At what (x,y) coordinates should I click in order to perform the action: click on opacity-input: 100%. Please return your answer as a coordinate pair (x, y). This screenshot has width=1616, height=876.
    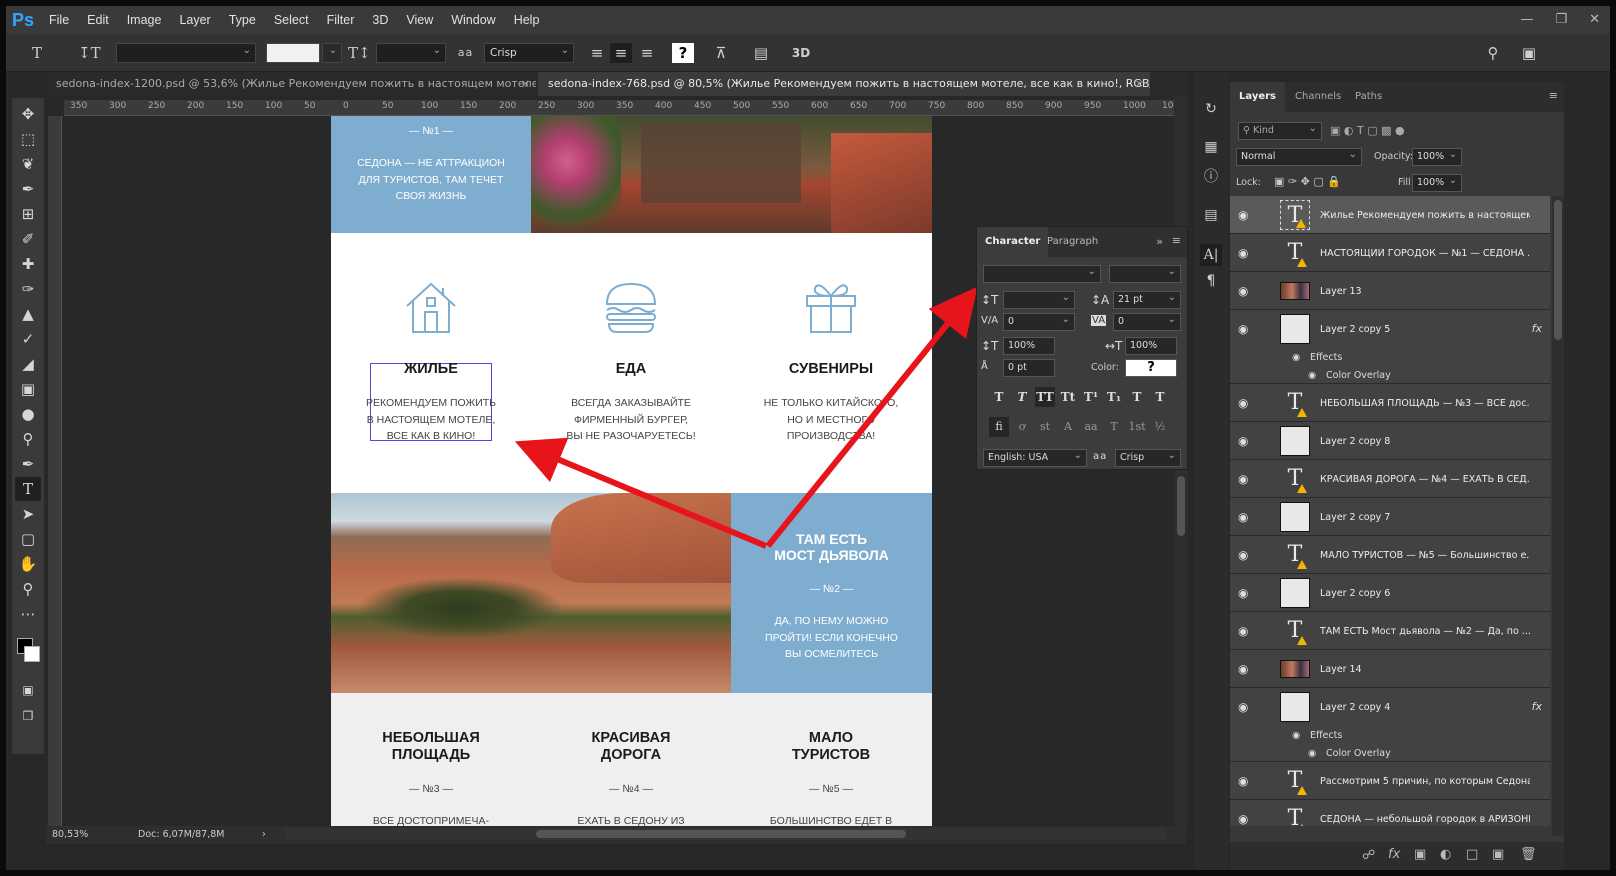
    Looking at the image, I should click on (1437, 156).